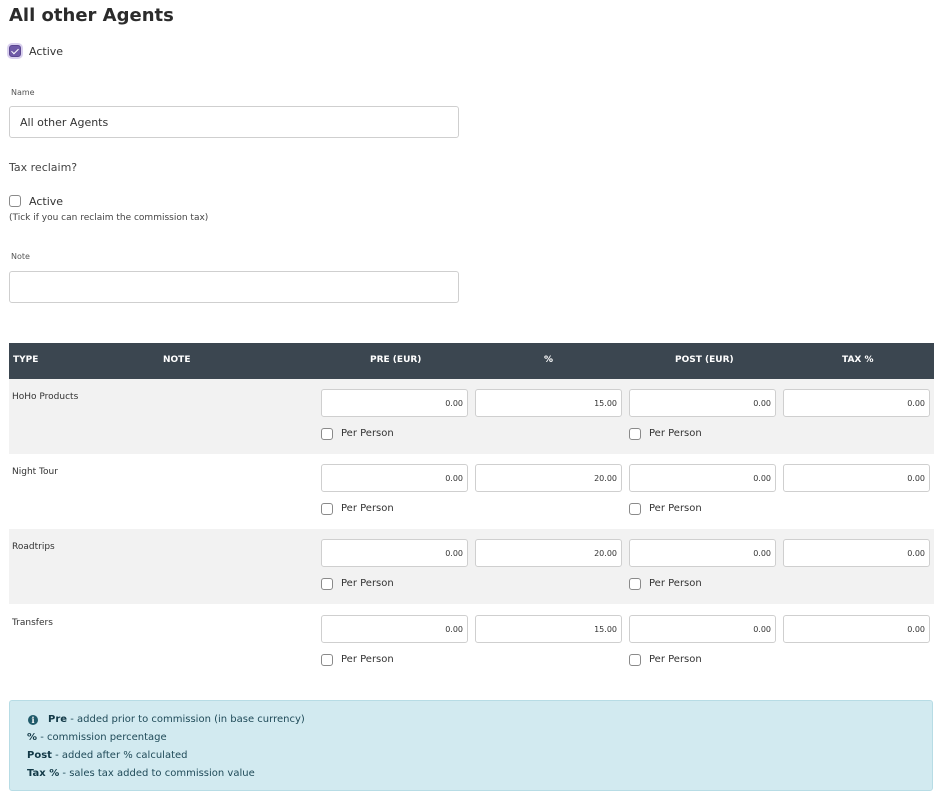 This screenshot has height=791, width=946. I want to click on info-pre-term: Pre, so click(58, 719).